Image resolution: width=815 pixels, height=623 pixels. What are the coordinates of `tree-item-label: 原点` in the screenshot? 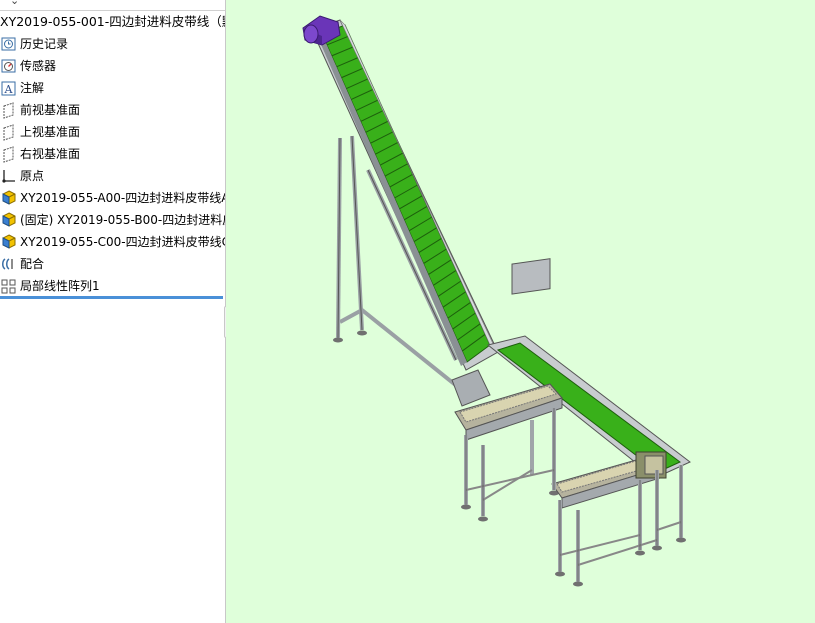 It's located at (32, 176).